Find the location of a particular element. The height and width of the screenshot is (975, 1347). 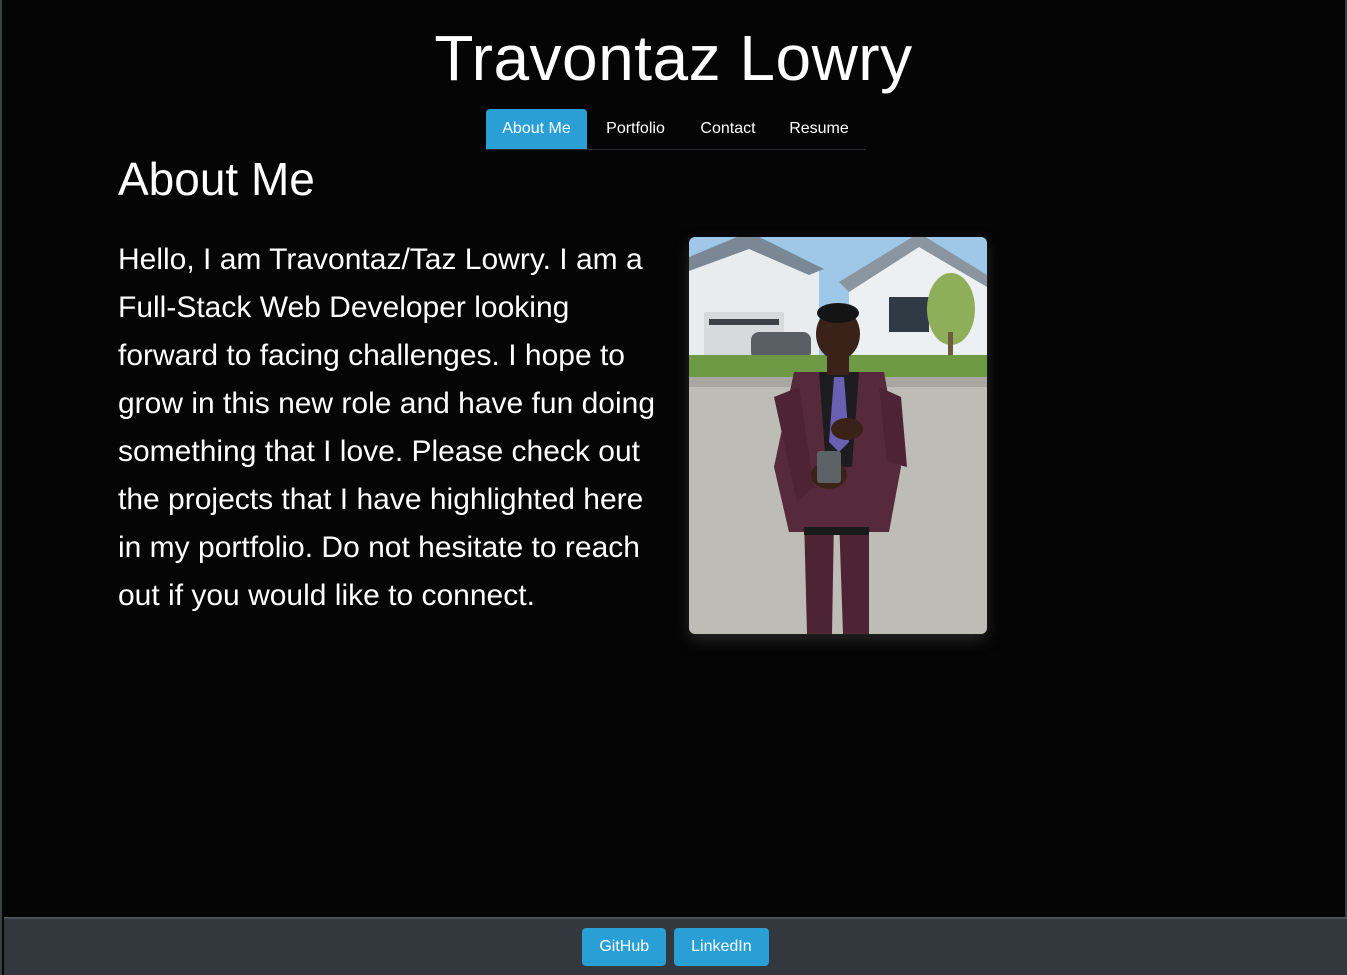

footer: GitHub LinkedIn is located at coordinates (675, 946).